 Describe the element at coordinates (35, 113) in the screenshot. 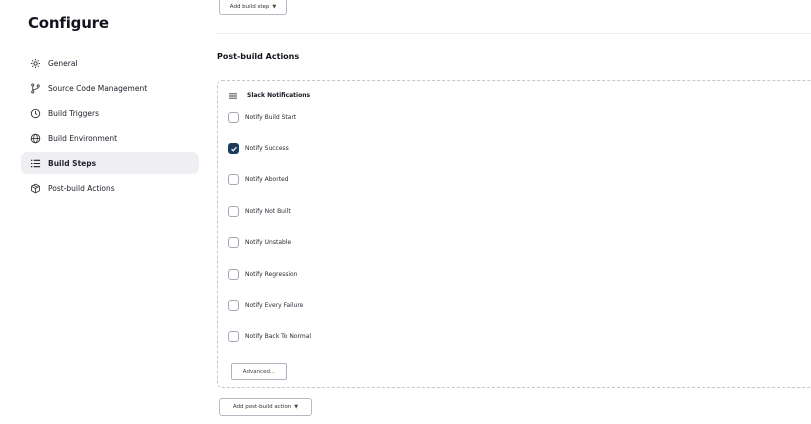

I see `clock-icon` at that location.